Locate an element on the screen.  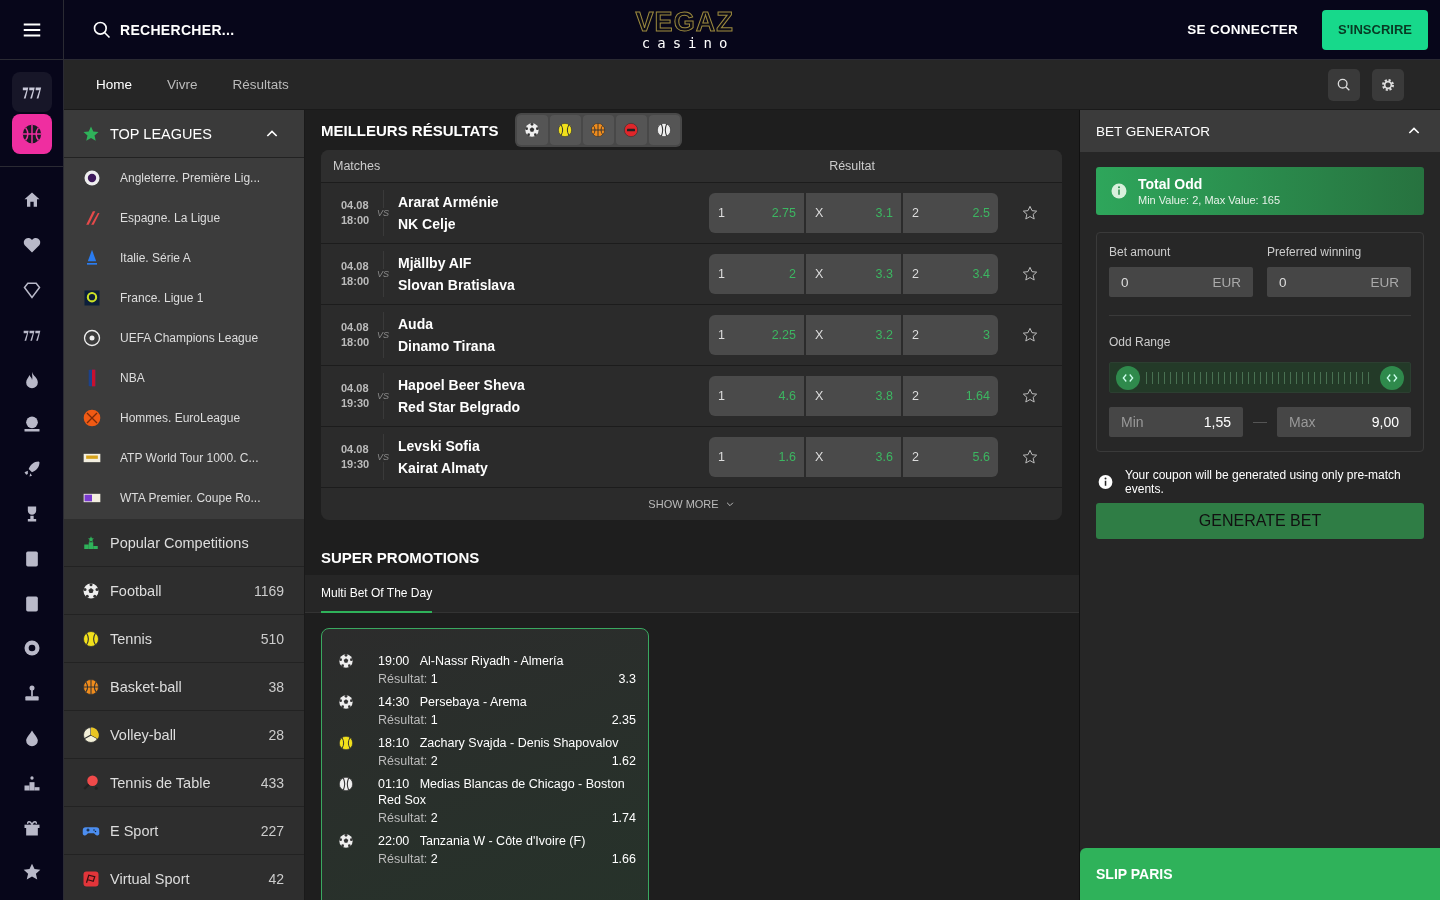
league-item: France. Ligue 1 is located at coordinates (184, 298).